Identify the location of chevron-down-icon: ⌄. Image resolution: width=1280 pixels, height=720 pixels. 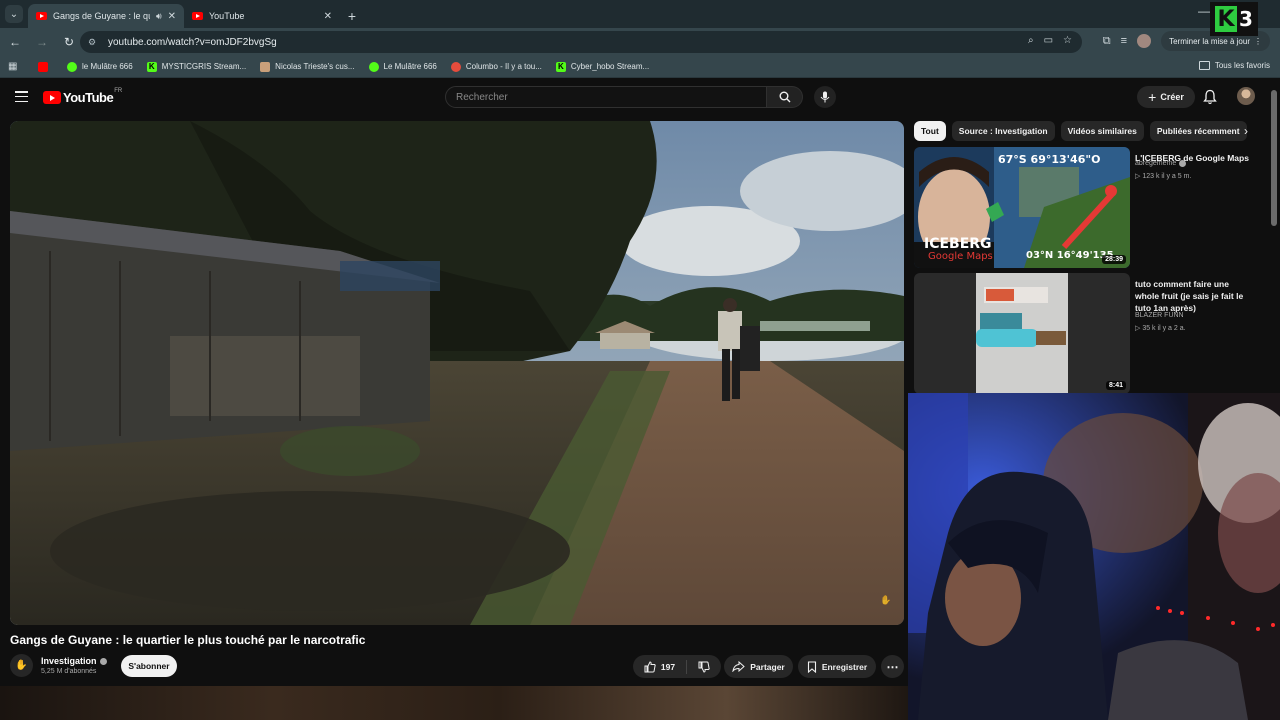
(14, 14).